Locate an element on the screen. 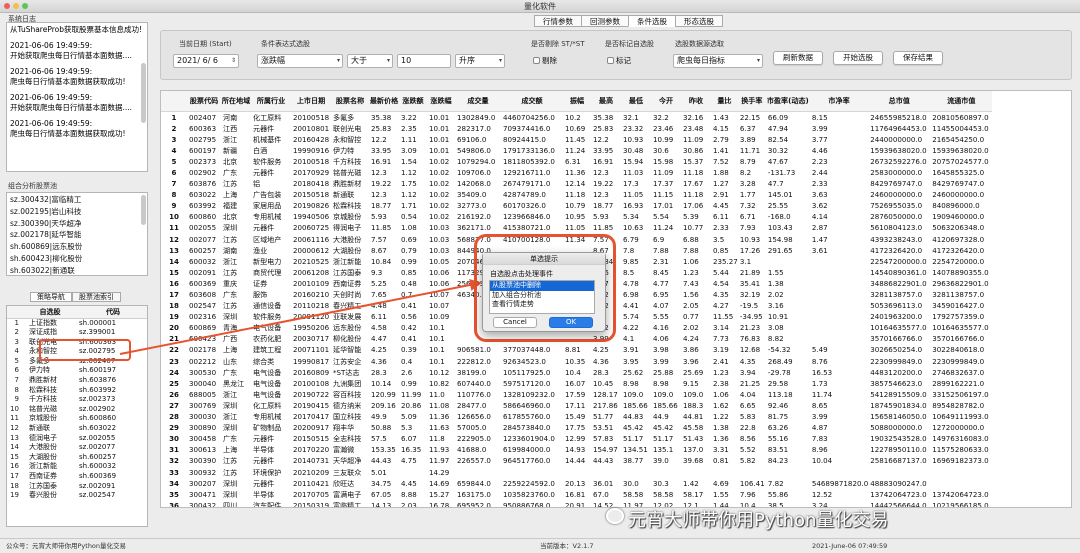 This screenshot has width=1080, height=553. close-window-icon is located at coordinates (7, 6).